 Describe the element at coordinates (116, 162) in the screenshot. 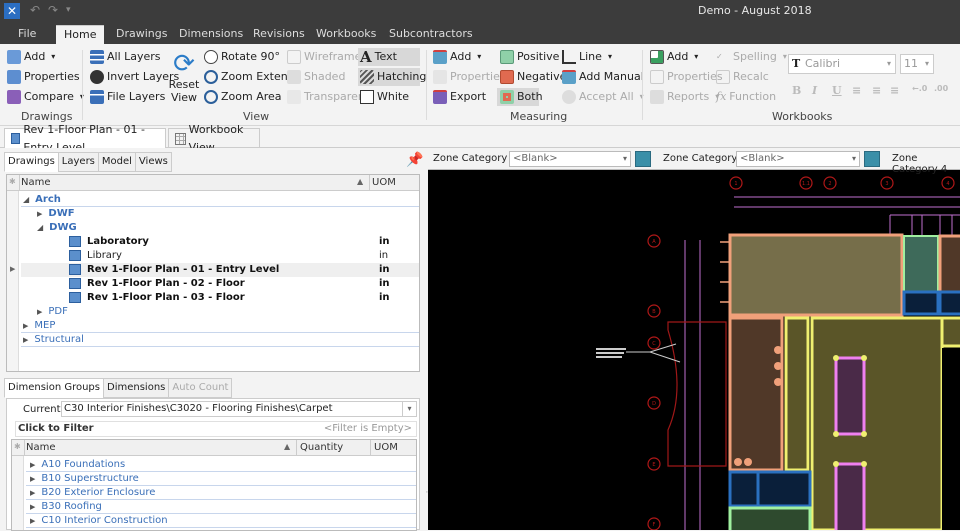

I see `panel-tab-model: Model` at that location.